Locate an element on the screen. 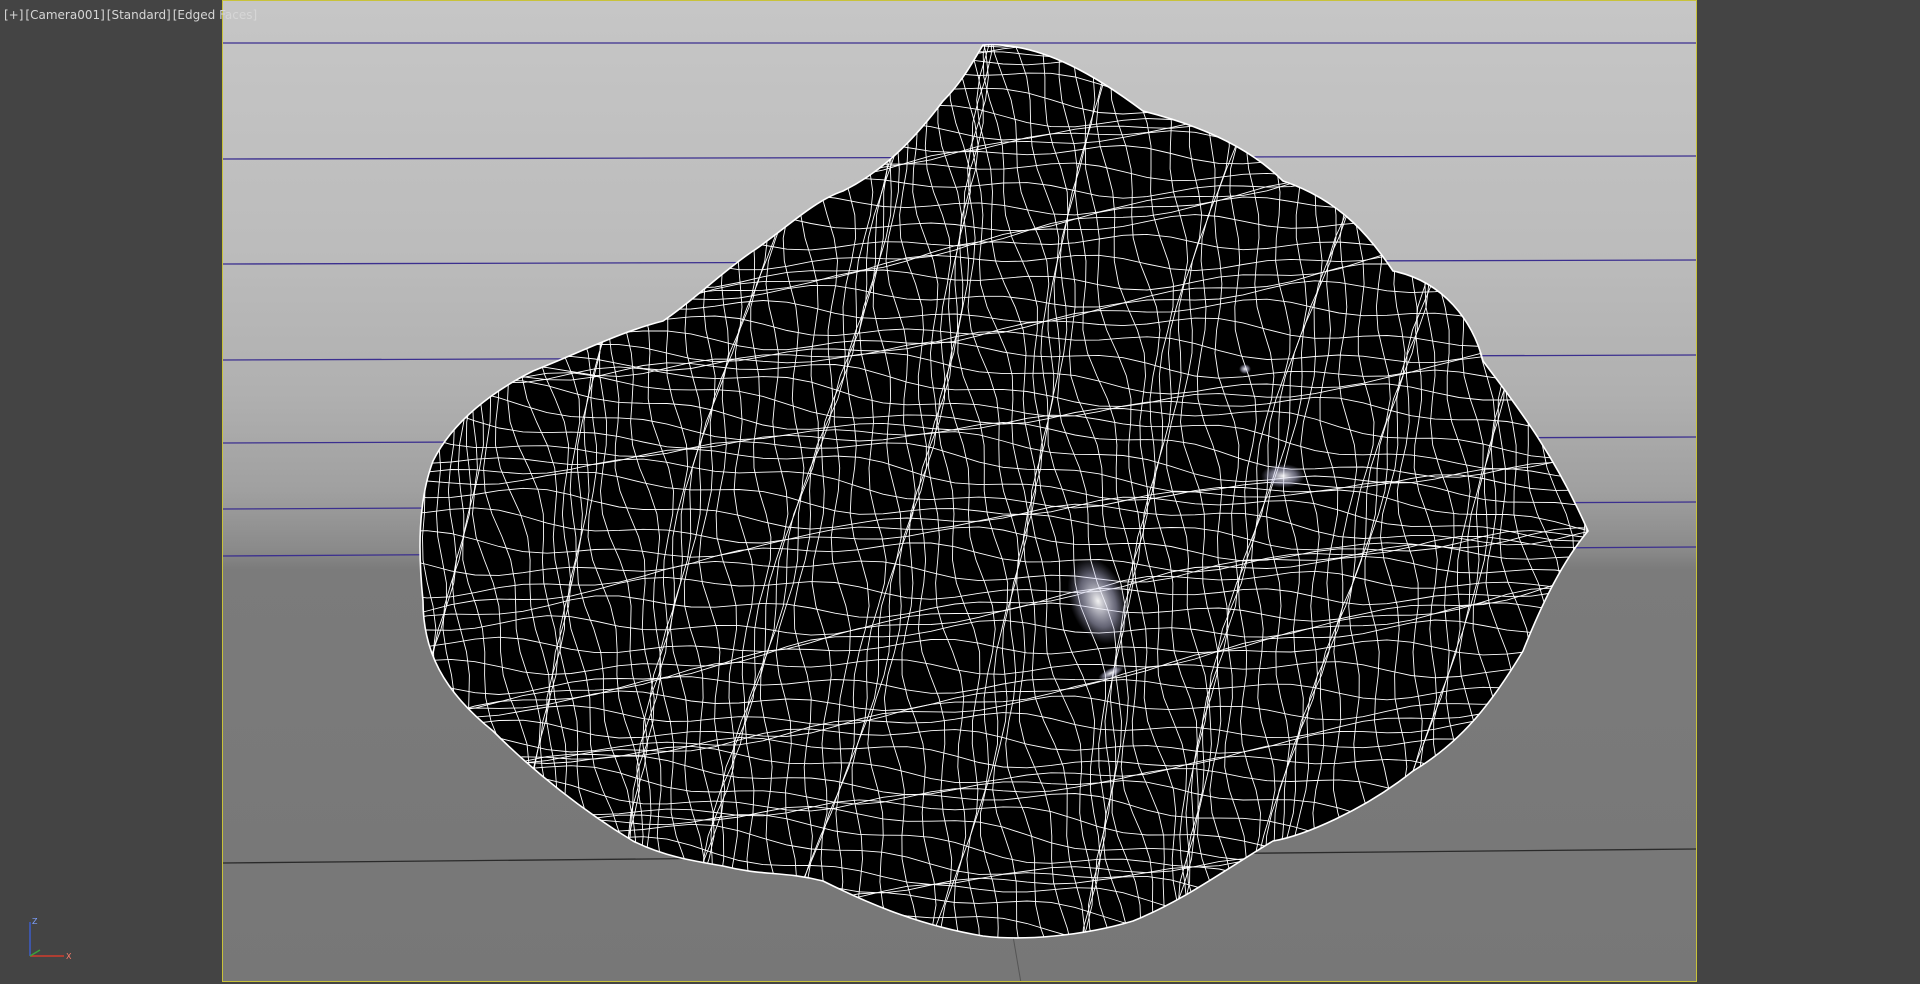 The width and height of the screenshot is (1920, 984). axis-z-label: Z is located at coordinates (35, 921).